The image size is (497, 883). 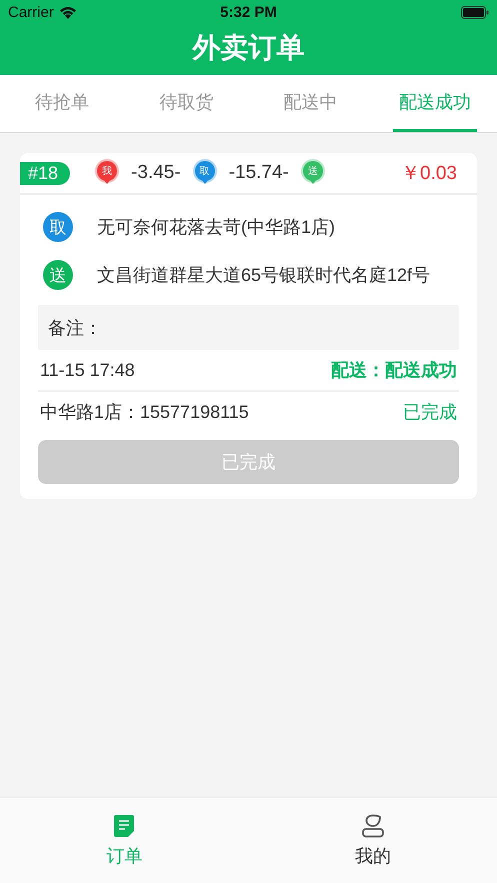 I want to click on note-field: 备注：, so click(x=248, y=327).